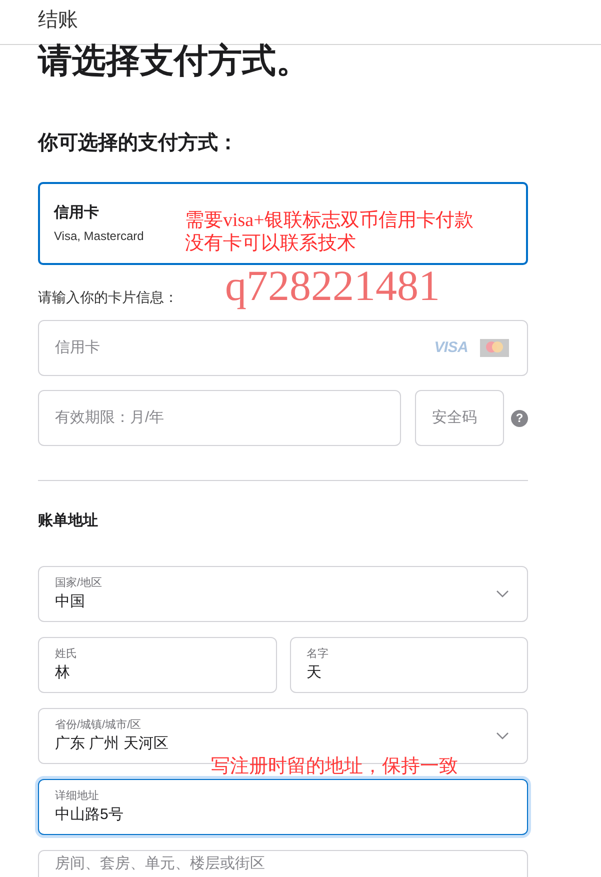  Describe the element at coordinates (270, 243) in the screenshot. I see `annotation-text: 没有卡可以联系技术` at that location.